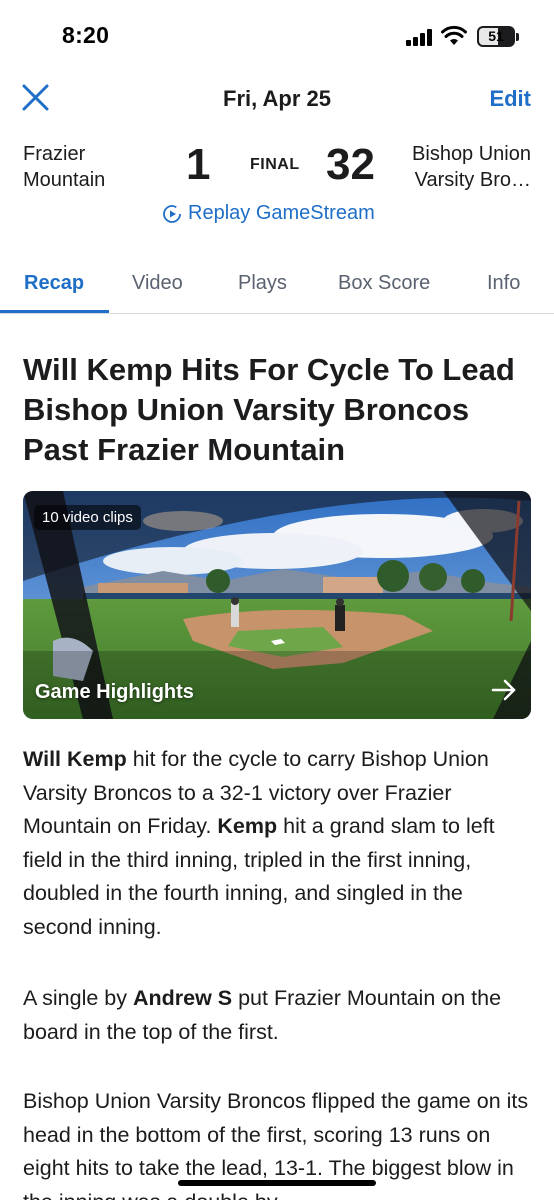 The width and height of the screenshot is (554, 1200). Describe the element at coordinates (350, 164) in the screenshot. I see `home-score: 32` at that location.